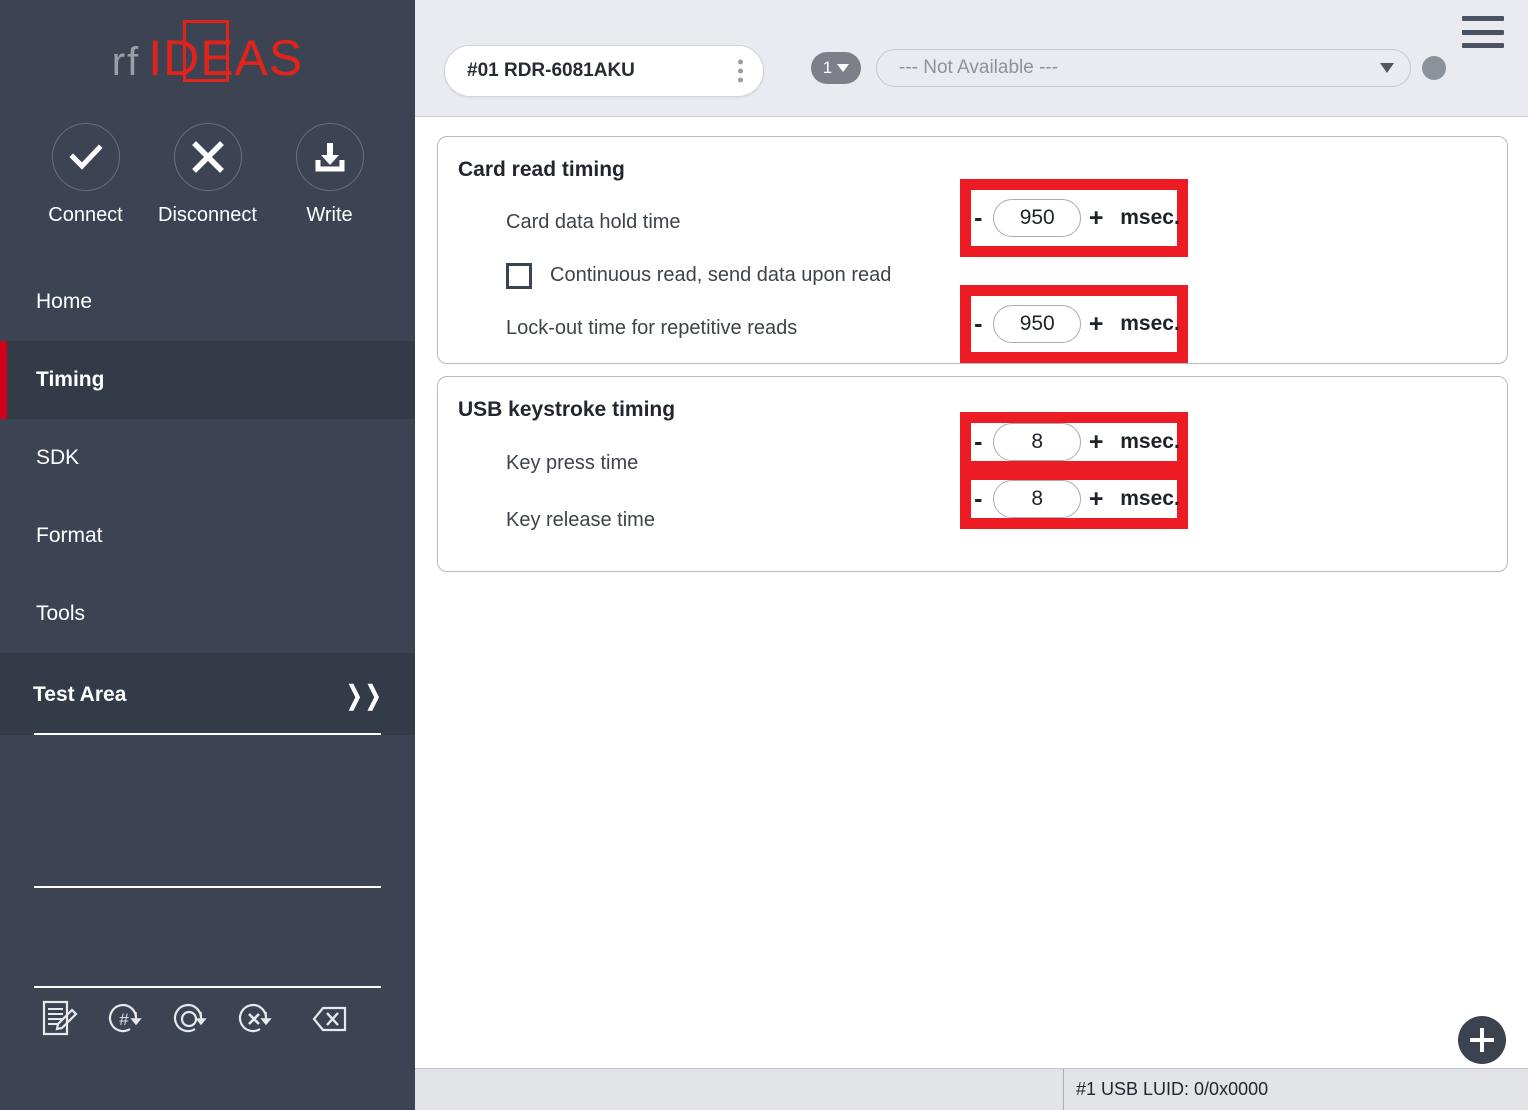  What do you see at coordinates (843, 68) in the screenshot?
I see `chevron-down-icon` at bounding box center [843, 68].